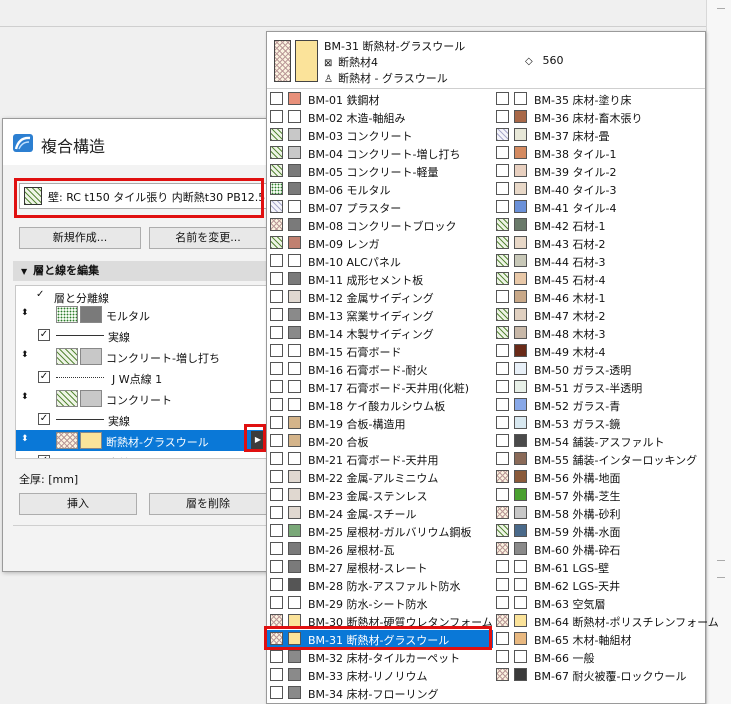 The height and width of the screenshot is (704, 731). Describe the element at coordinates (380, 567) in the screenshot. I see `material-item: BM-27 屋根材-スレート` at that location.